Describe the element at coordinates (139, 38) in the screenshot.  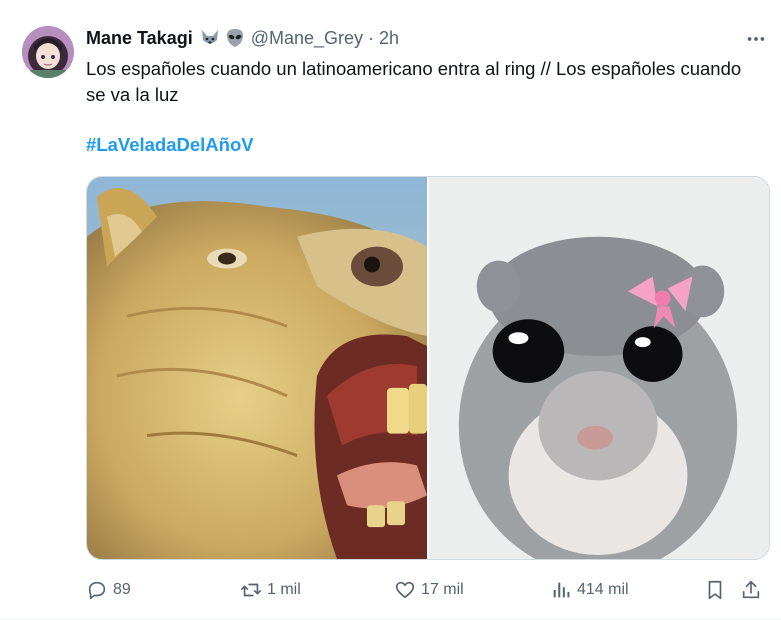
I see `display-name: Mane Takagi` at that location.